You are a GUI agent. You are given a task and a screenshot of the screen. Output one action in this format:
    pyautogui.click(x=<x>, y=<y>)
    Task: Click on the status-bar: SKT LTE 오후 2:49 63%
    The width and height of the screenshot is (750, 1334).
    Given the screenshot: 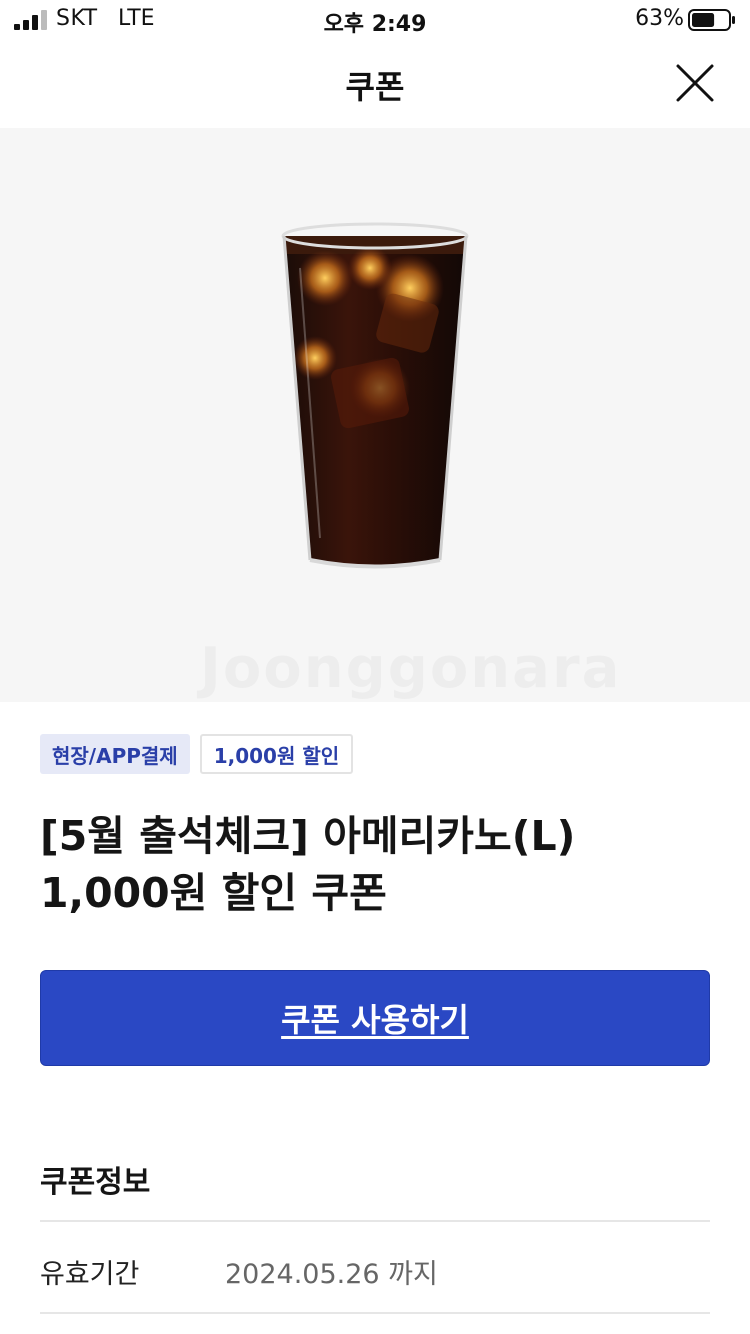 What is the action you would take?
    pyautogui.click(x=375, y=20)
    